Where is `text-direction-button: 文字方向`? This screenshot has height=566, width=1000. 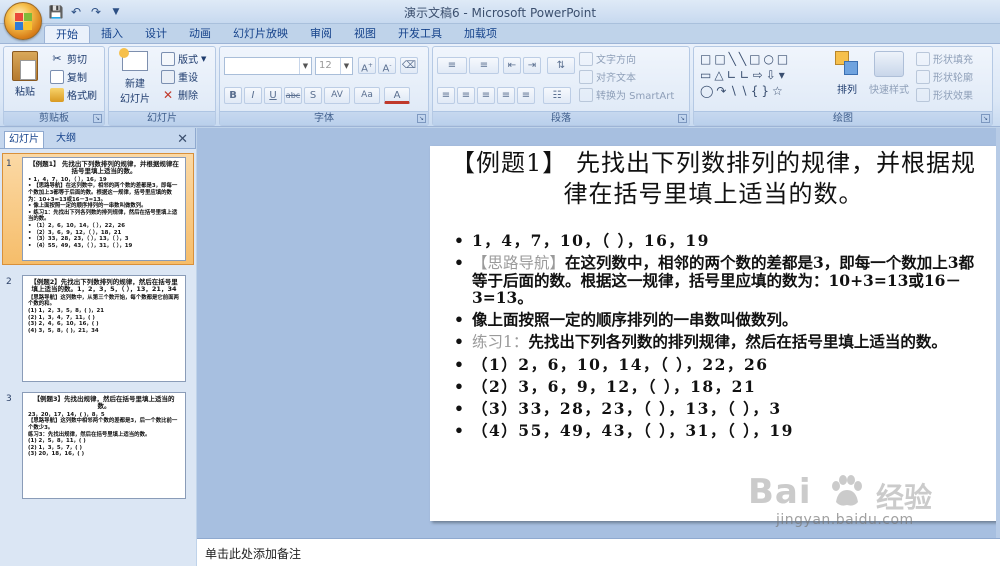
text-direction-button: 文字方向 is located at coordinates (607, 58).